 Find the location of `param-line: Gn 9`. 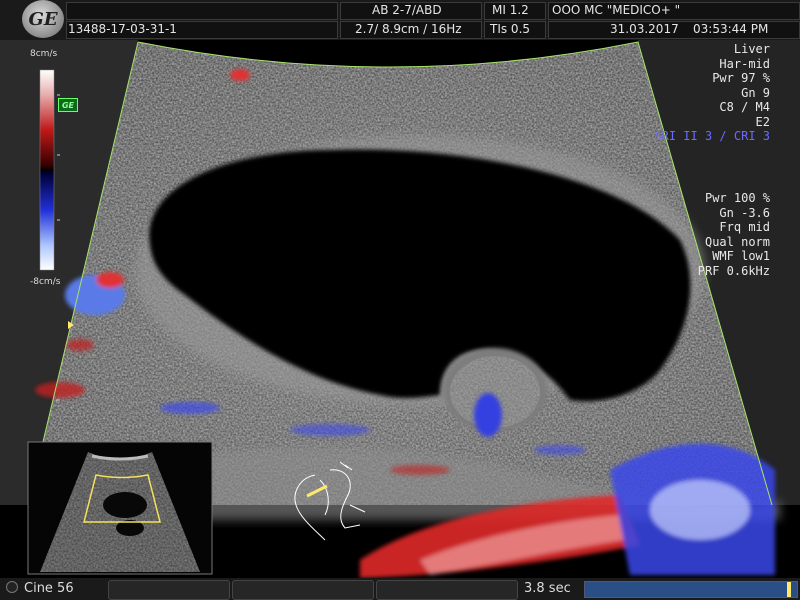

param-line: Gn 9 is located at coordinates (755, 92).